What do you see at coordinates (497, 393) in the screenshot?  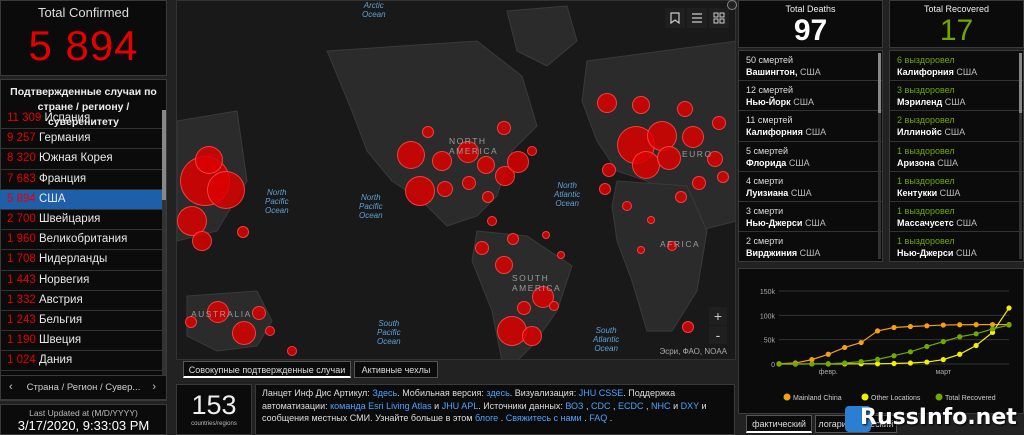 I see `mobile-version-link: здесь` at bounding box center [497, 393].